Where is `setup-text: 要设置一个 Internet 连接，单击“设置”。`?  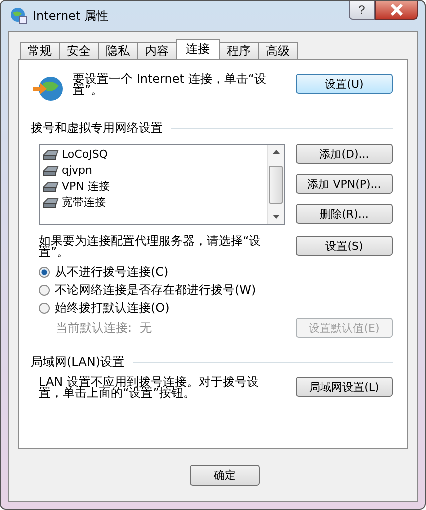 setup-text: 要设置一个 Internet 连接，单击“设置”。 is located at coordinates (170, 85).